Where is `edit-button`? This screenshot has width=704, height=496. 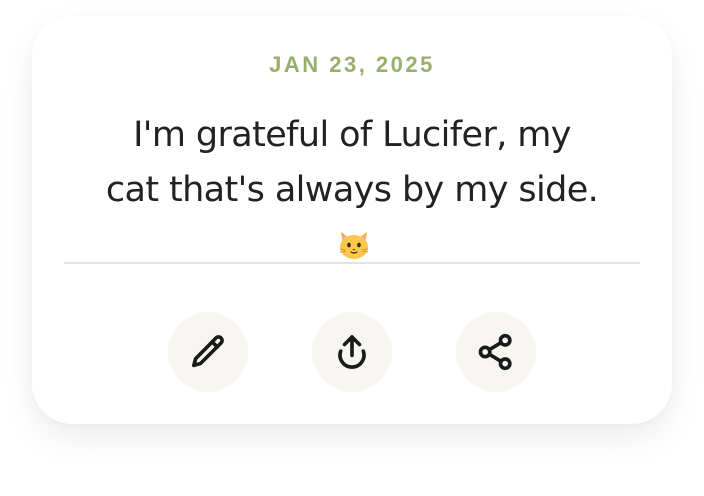
edit-button is located at coordinates (208, 352).